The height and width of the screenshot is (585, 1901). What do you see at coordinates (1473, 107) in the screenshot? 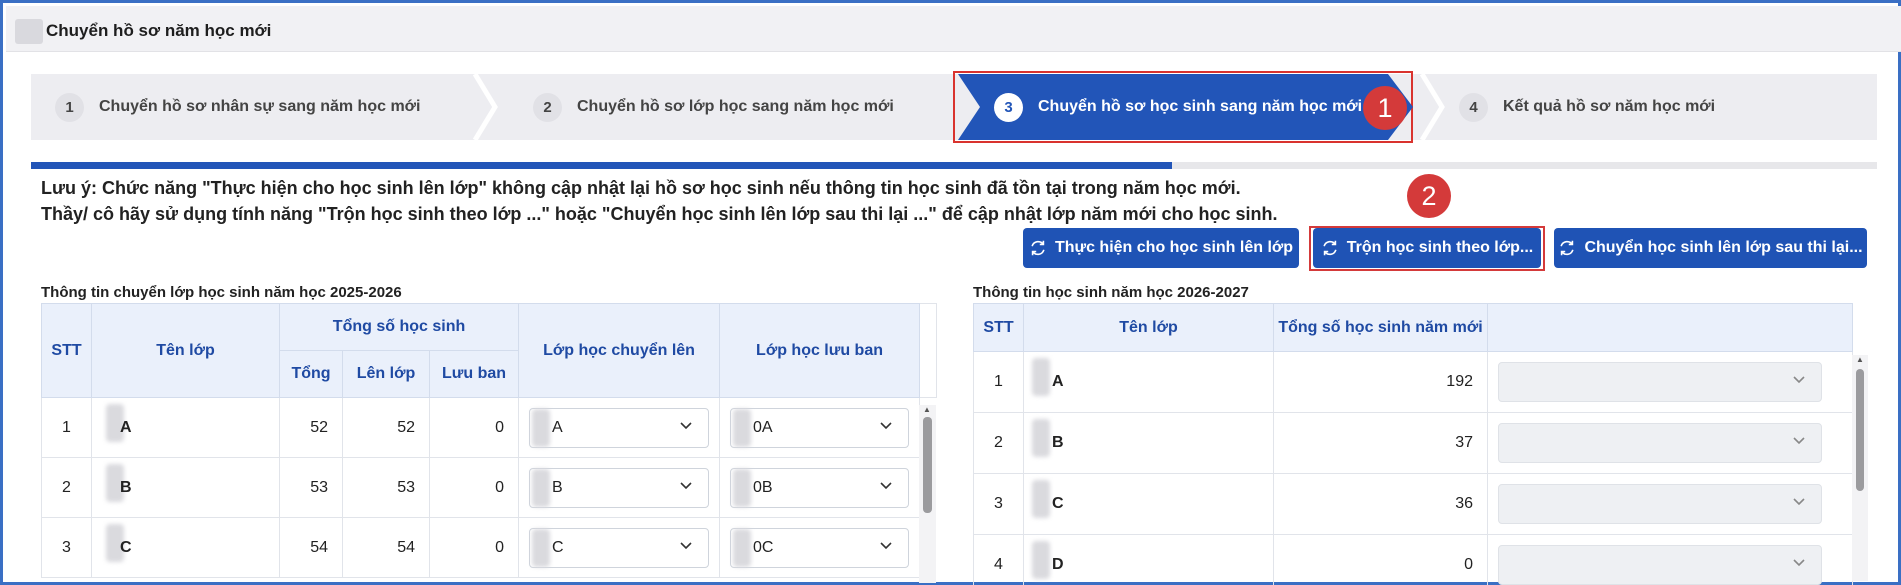
I see `step-number: 4` at bounding box center [1473, 107].